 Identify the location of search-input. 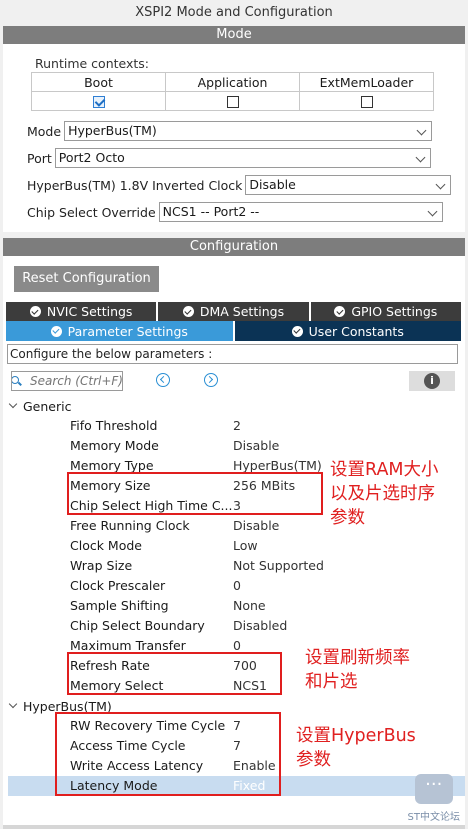
(67, 381).